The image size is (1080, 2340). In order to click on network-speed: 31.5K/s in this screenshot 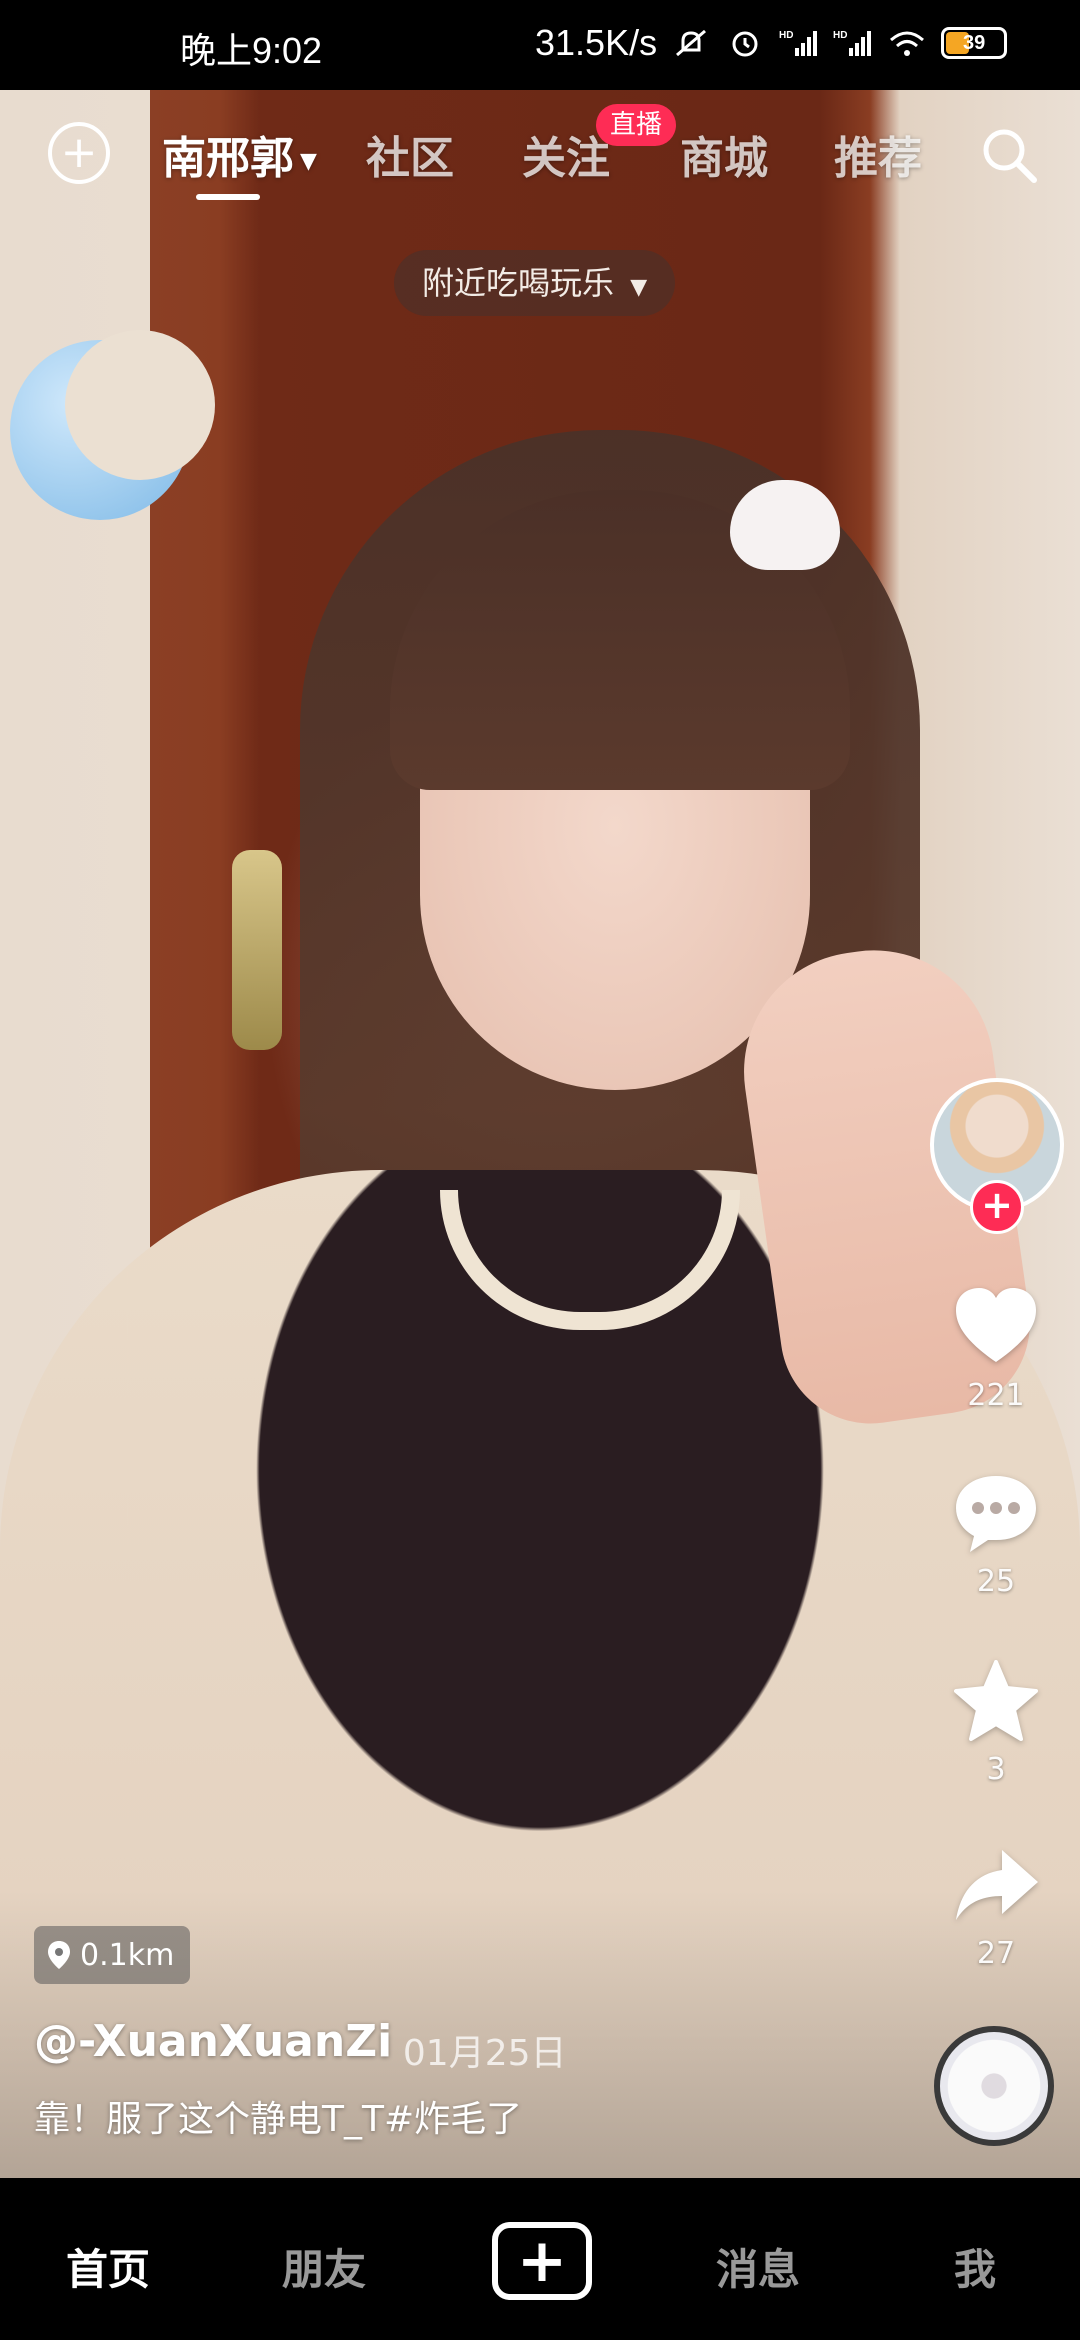, I will do `click(596, 42)`.